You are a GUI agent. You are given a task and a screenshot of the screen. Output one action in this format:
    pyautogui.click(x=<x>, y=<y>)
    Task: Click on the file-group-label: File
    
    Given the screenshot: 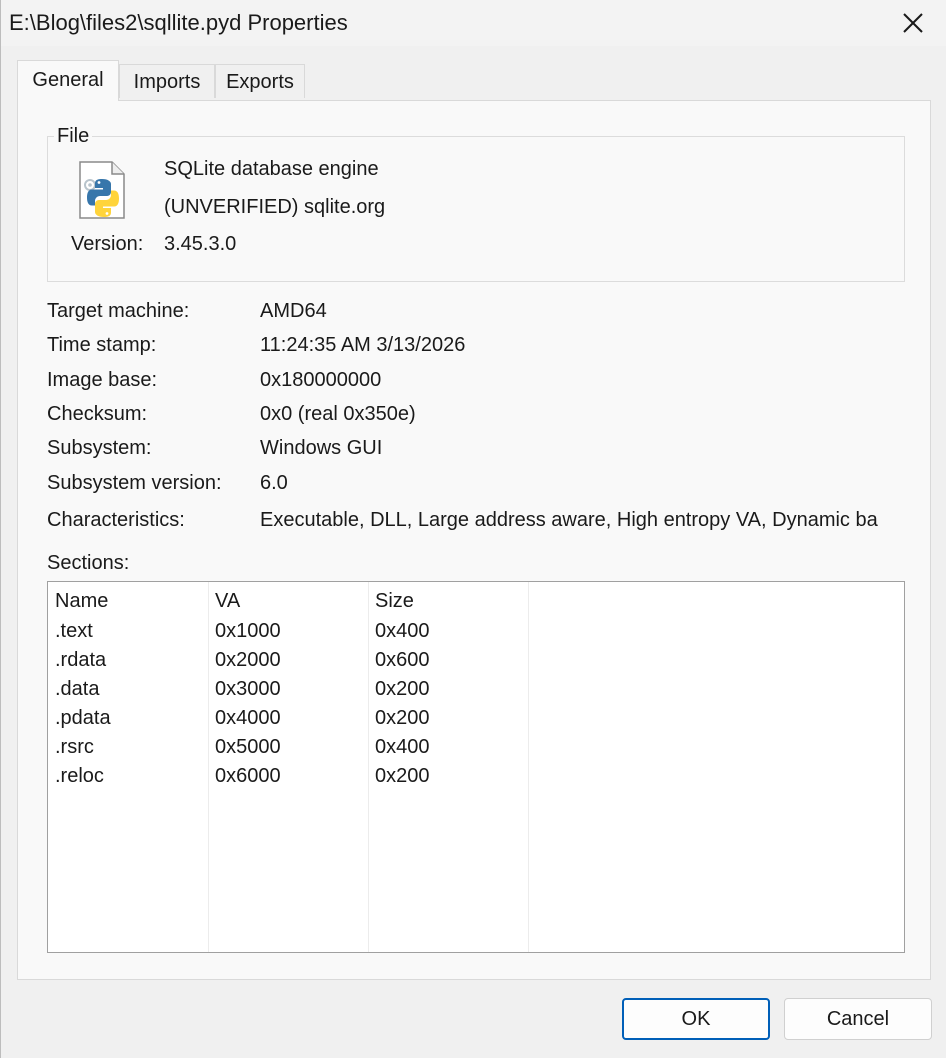 What is the action you would take?
    pyautogui.click(x=73, y=136)
    